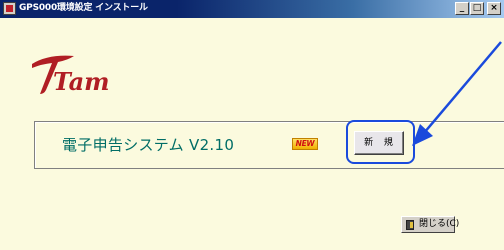 Image resolution: width=504 pixels, height=250 pixels. I want to click on new-badge: NEW, so click(305, 144).